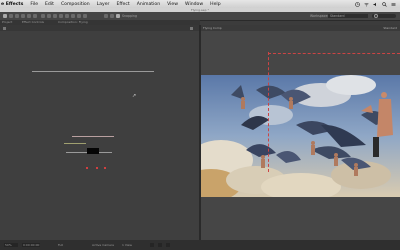 The width and height of the screenshot is (400, 250). Describe the element at coordinates (103, 4) in the screenshot. I see `menu-layer: Layer` at that location.